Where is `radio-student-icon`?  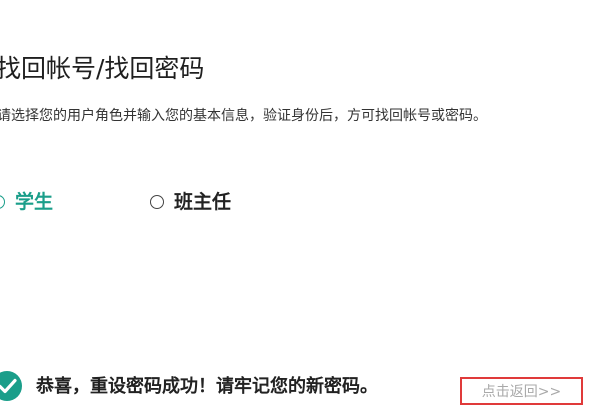 radio-student-icon is located at coordinates (2, 202).